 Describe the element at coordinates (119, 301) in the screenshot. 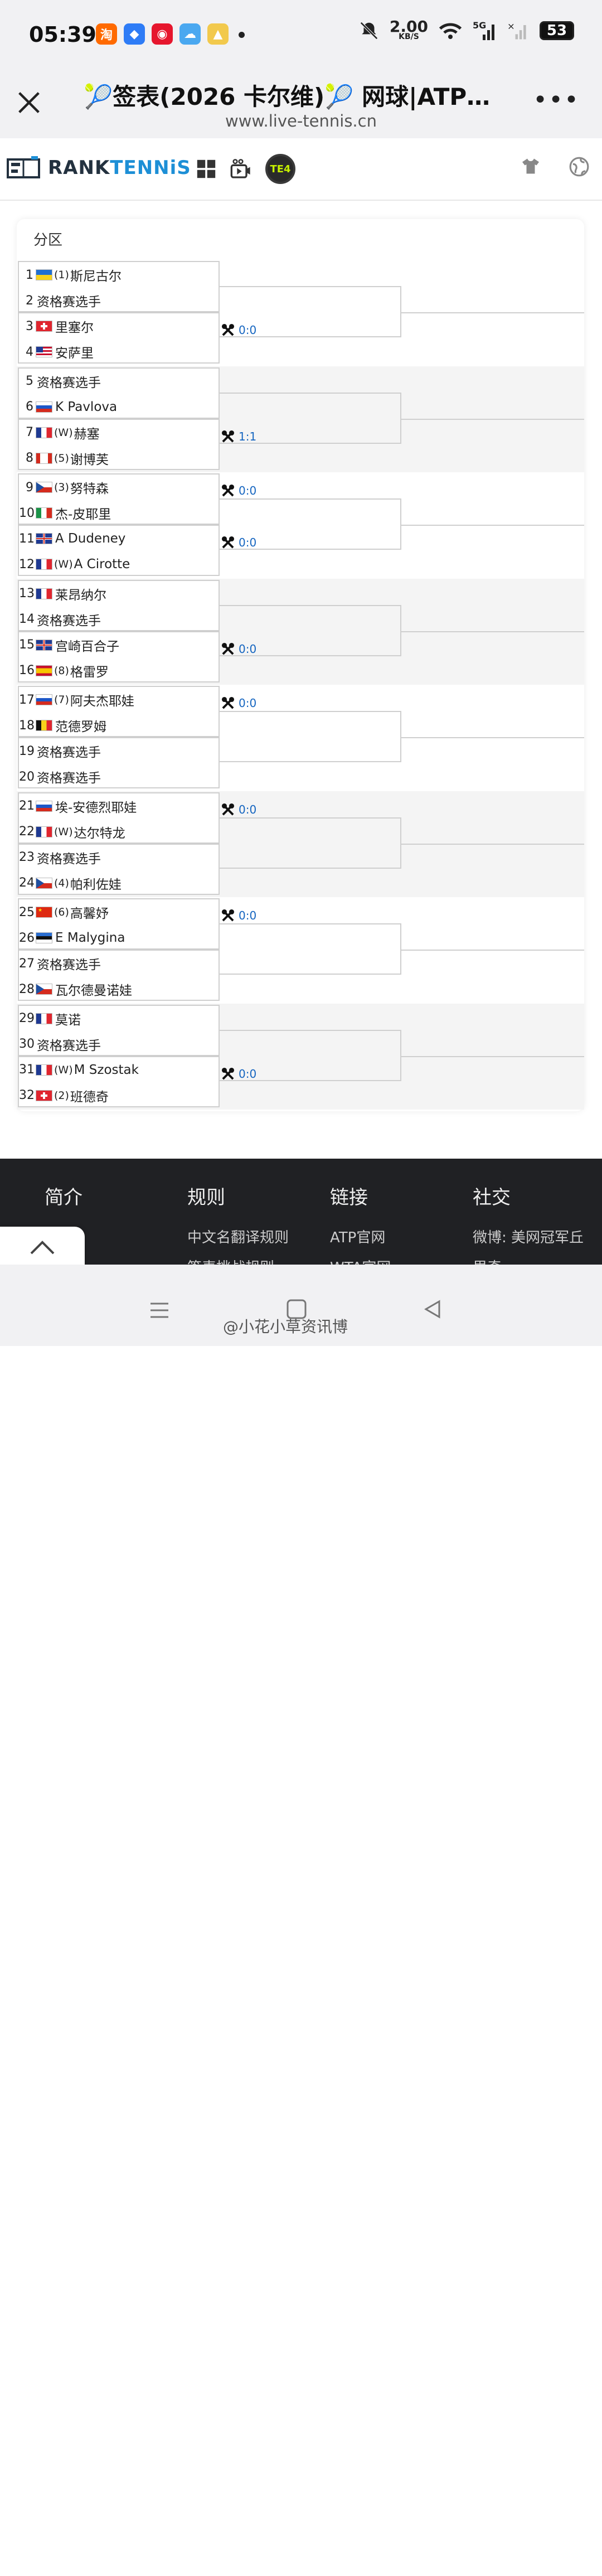

I see `player-row: 2 资格赛选手` at that location.